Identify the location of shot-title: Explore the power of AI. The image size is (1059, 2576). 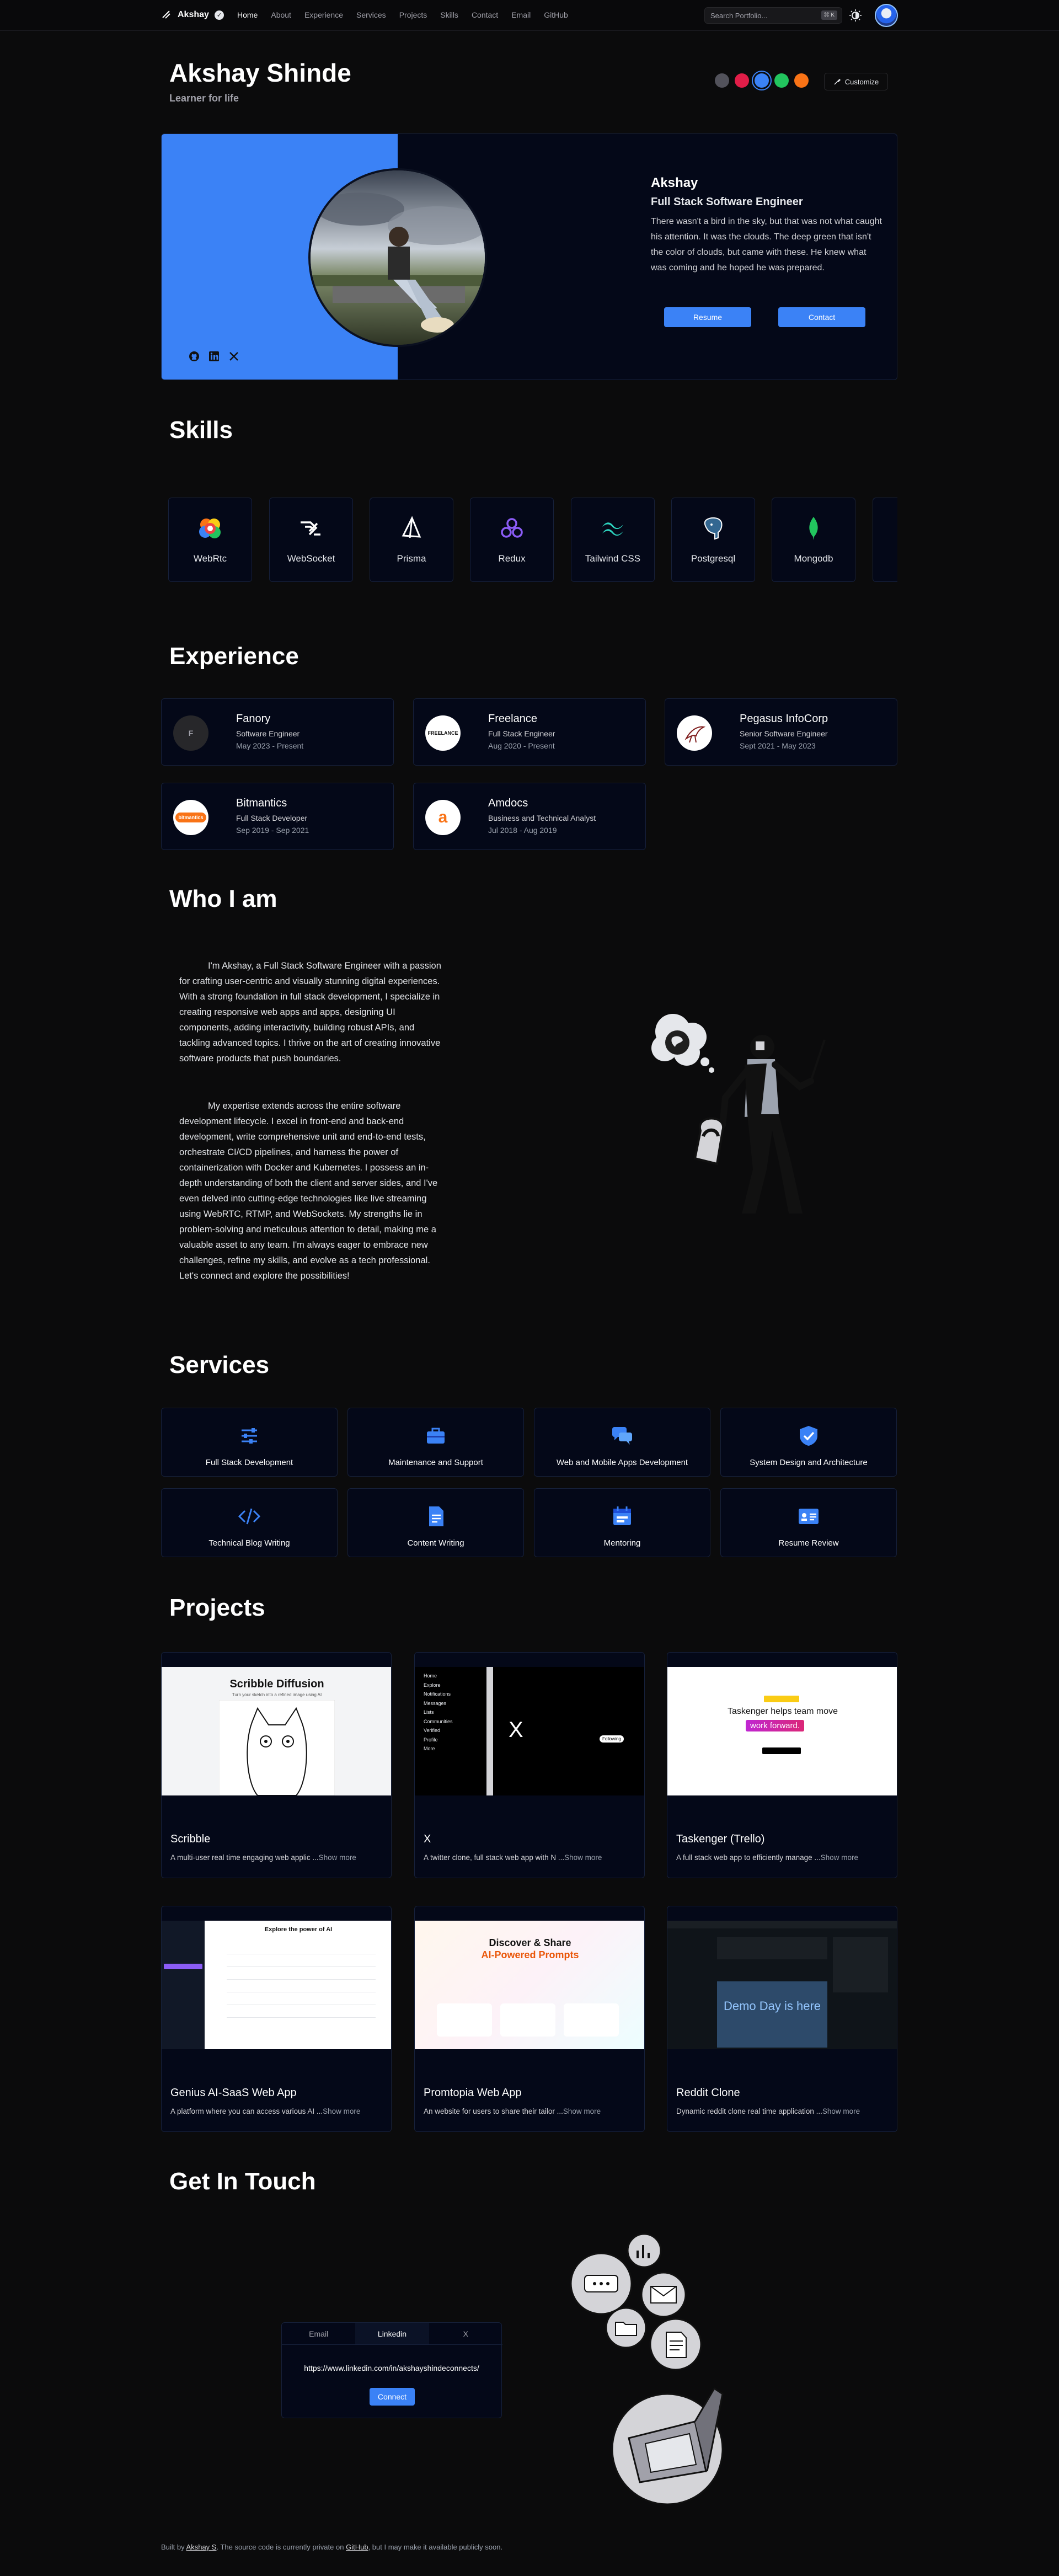
(298, 1929).